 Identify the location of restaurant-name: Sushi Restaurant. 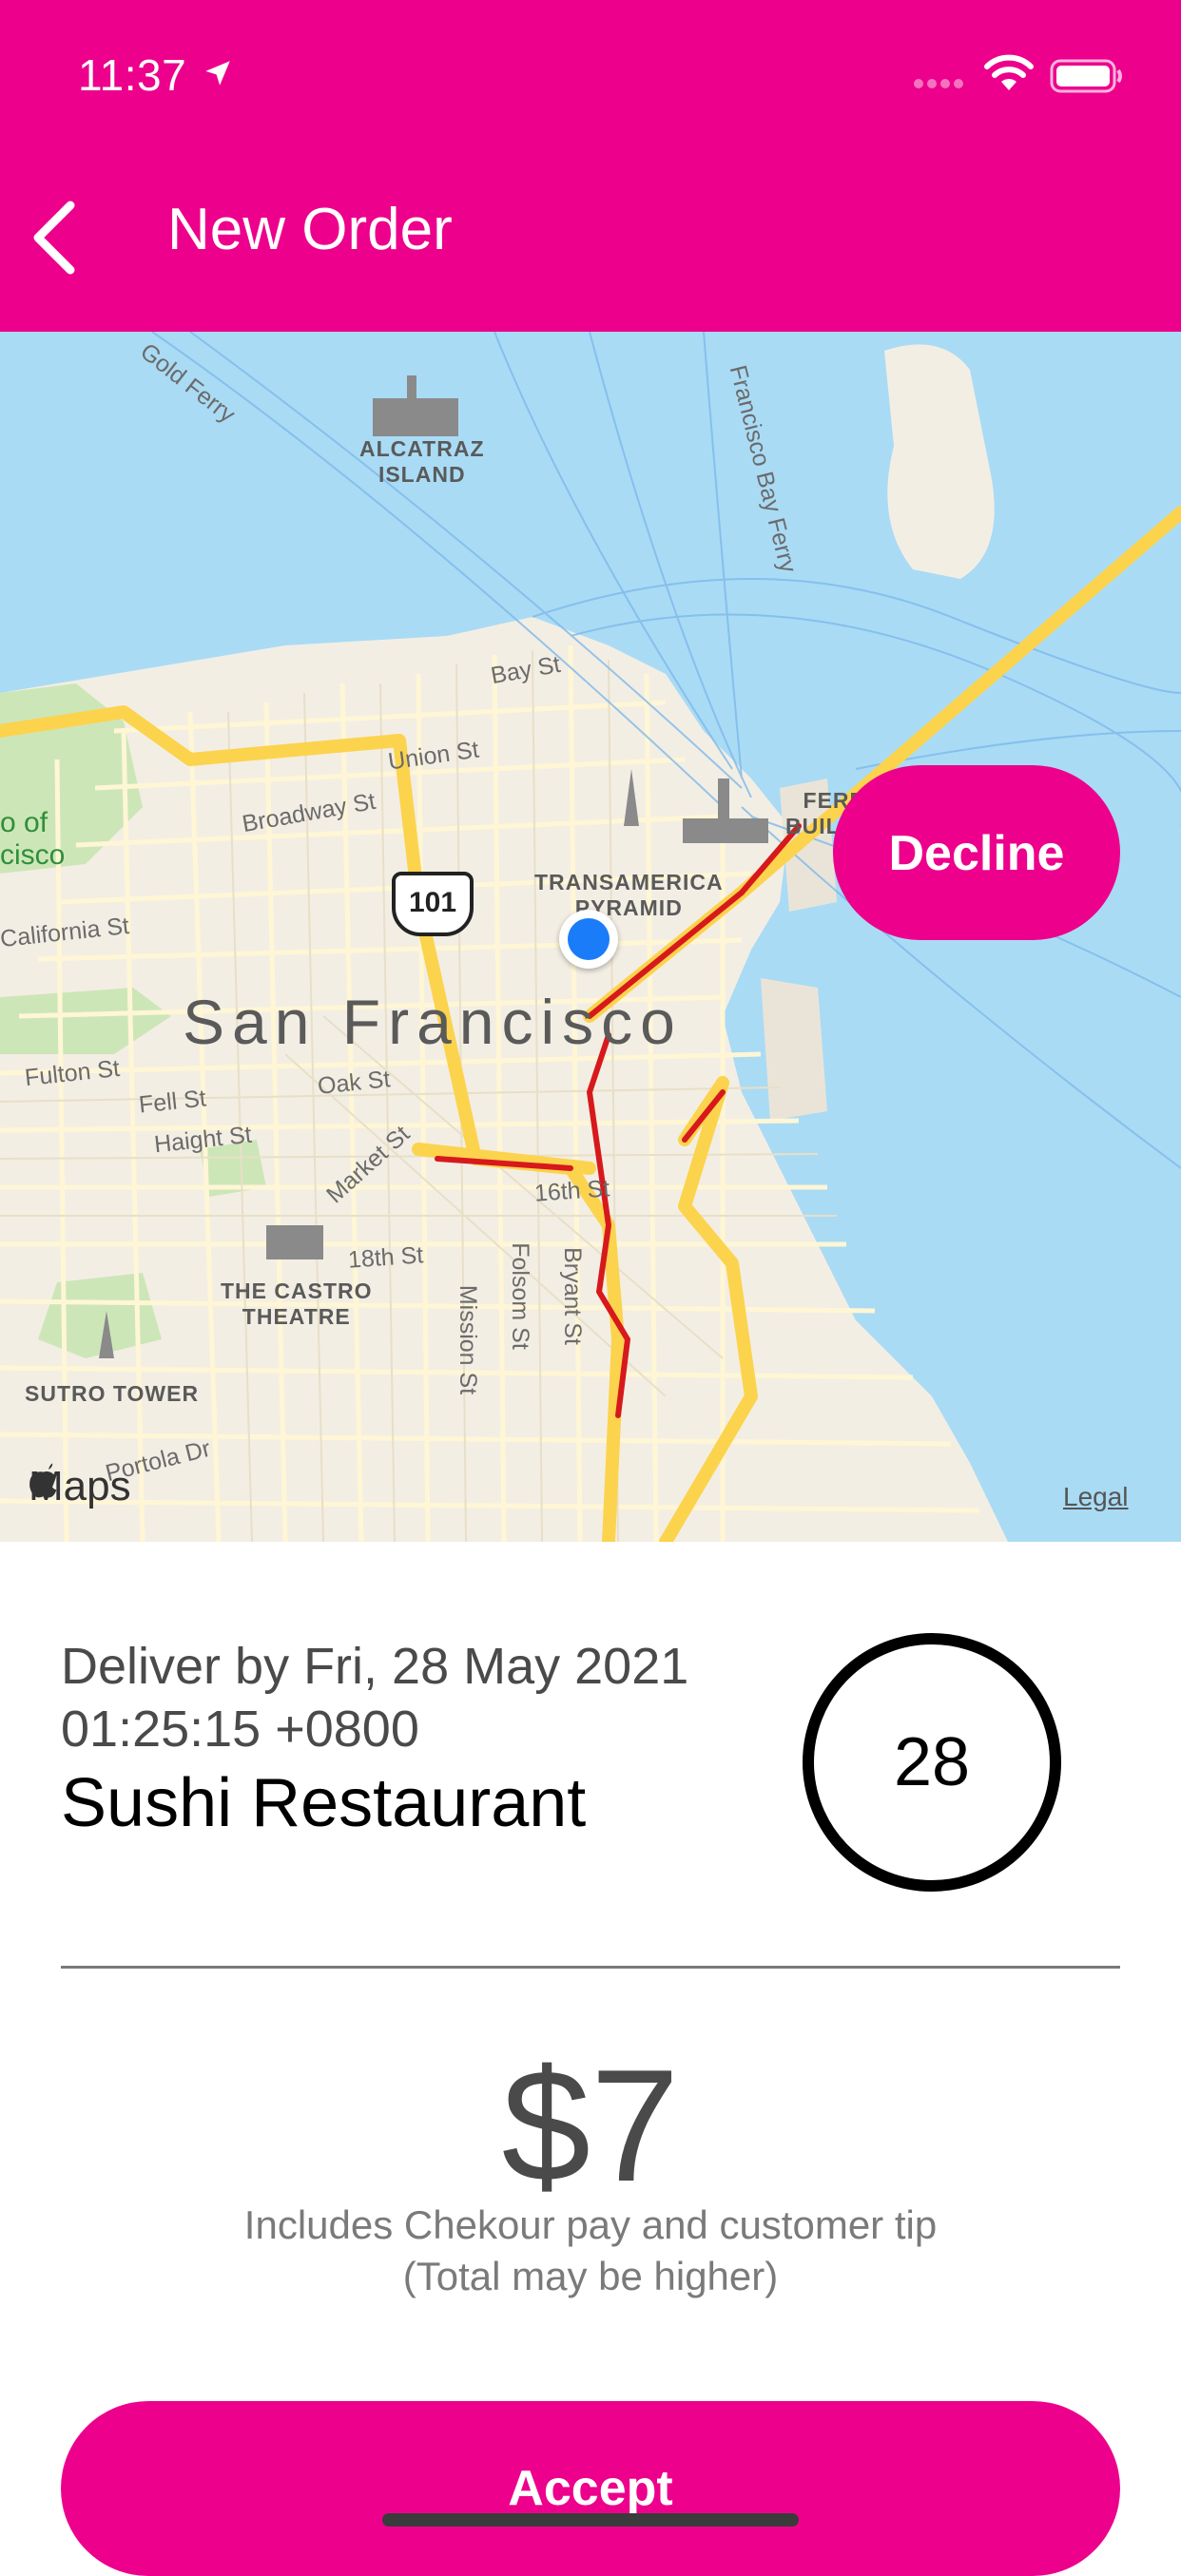
(324, 1803).